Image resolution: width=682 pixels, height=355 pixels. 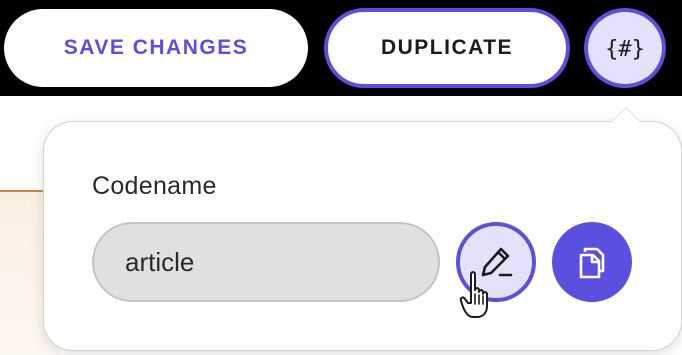 I want to click on codename-input, so click(x=266, y=262).